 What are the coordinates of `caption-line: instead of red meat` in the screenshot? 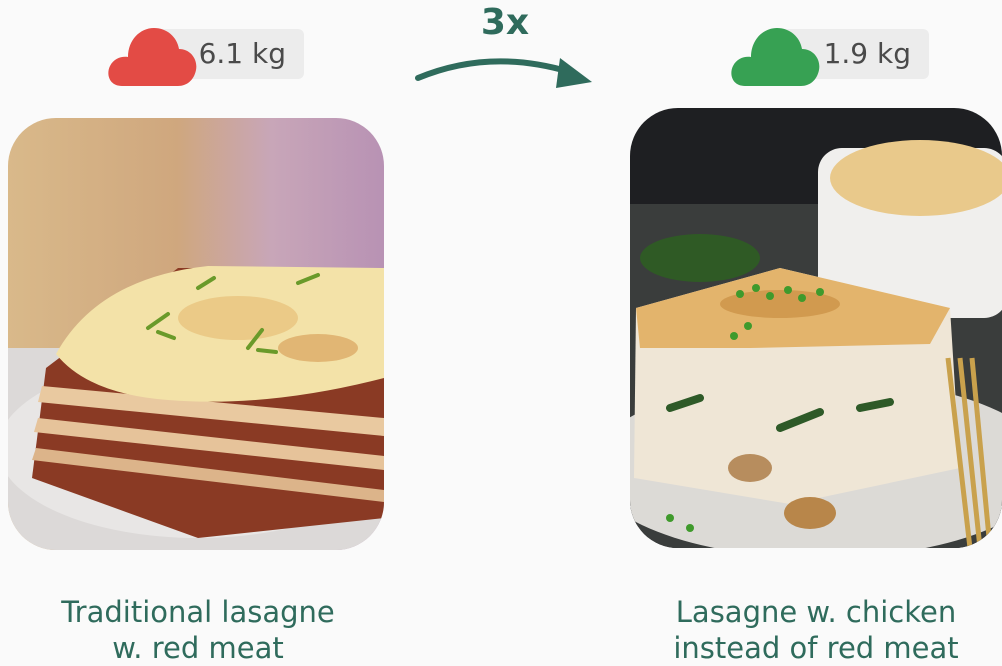 It's located at (816, 648).